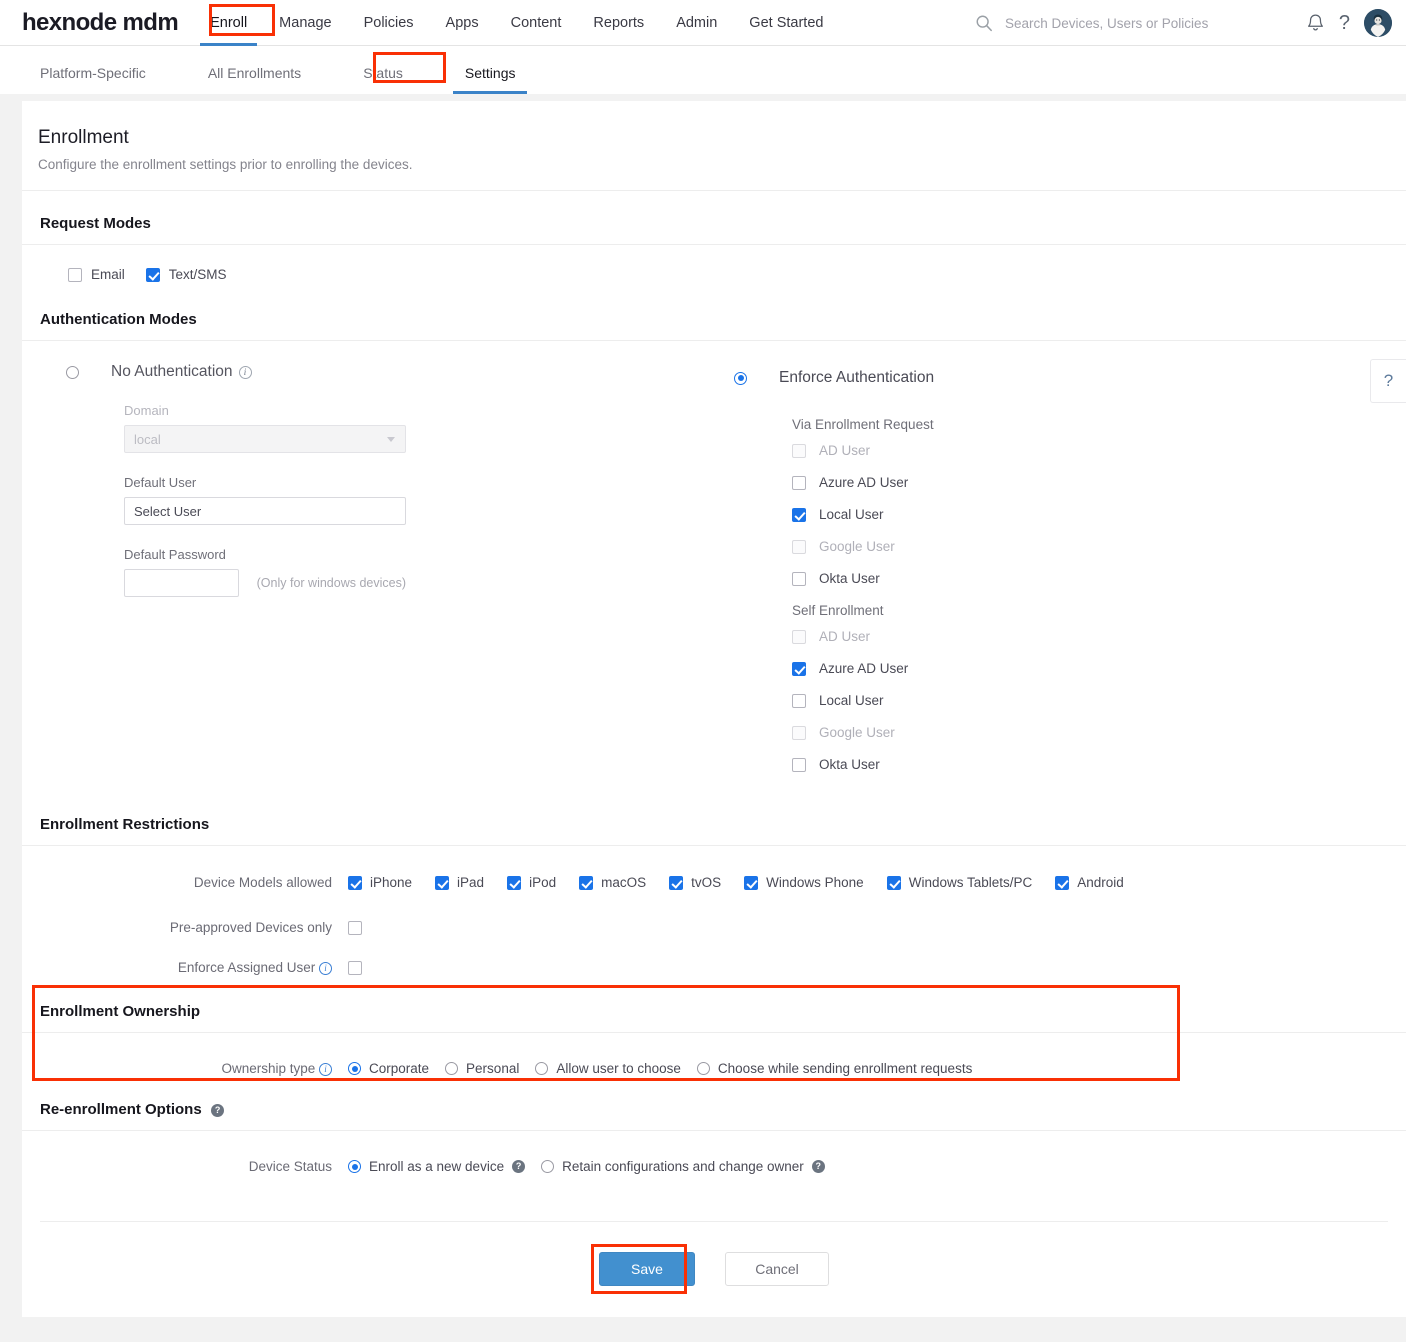  What do you see at coordinates (864, 482) in the screenshot?
I see `via-azure-ad-user-label: Azure AD User` at bounding box center [864, 482].